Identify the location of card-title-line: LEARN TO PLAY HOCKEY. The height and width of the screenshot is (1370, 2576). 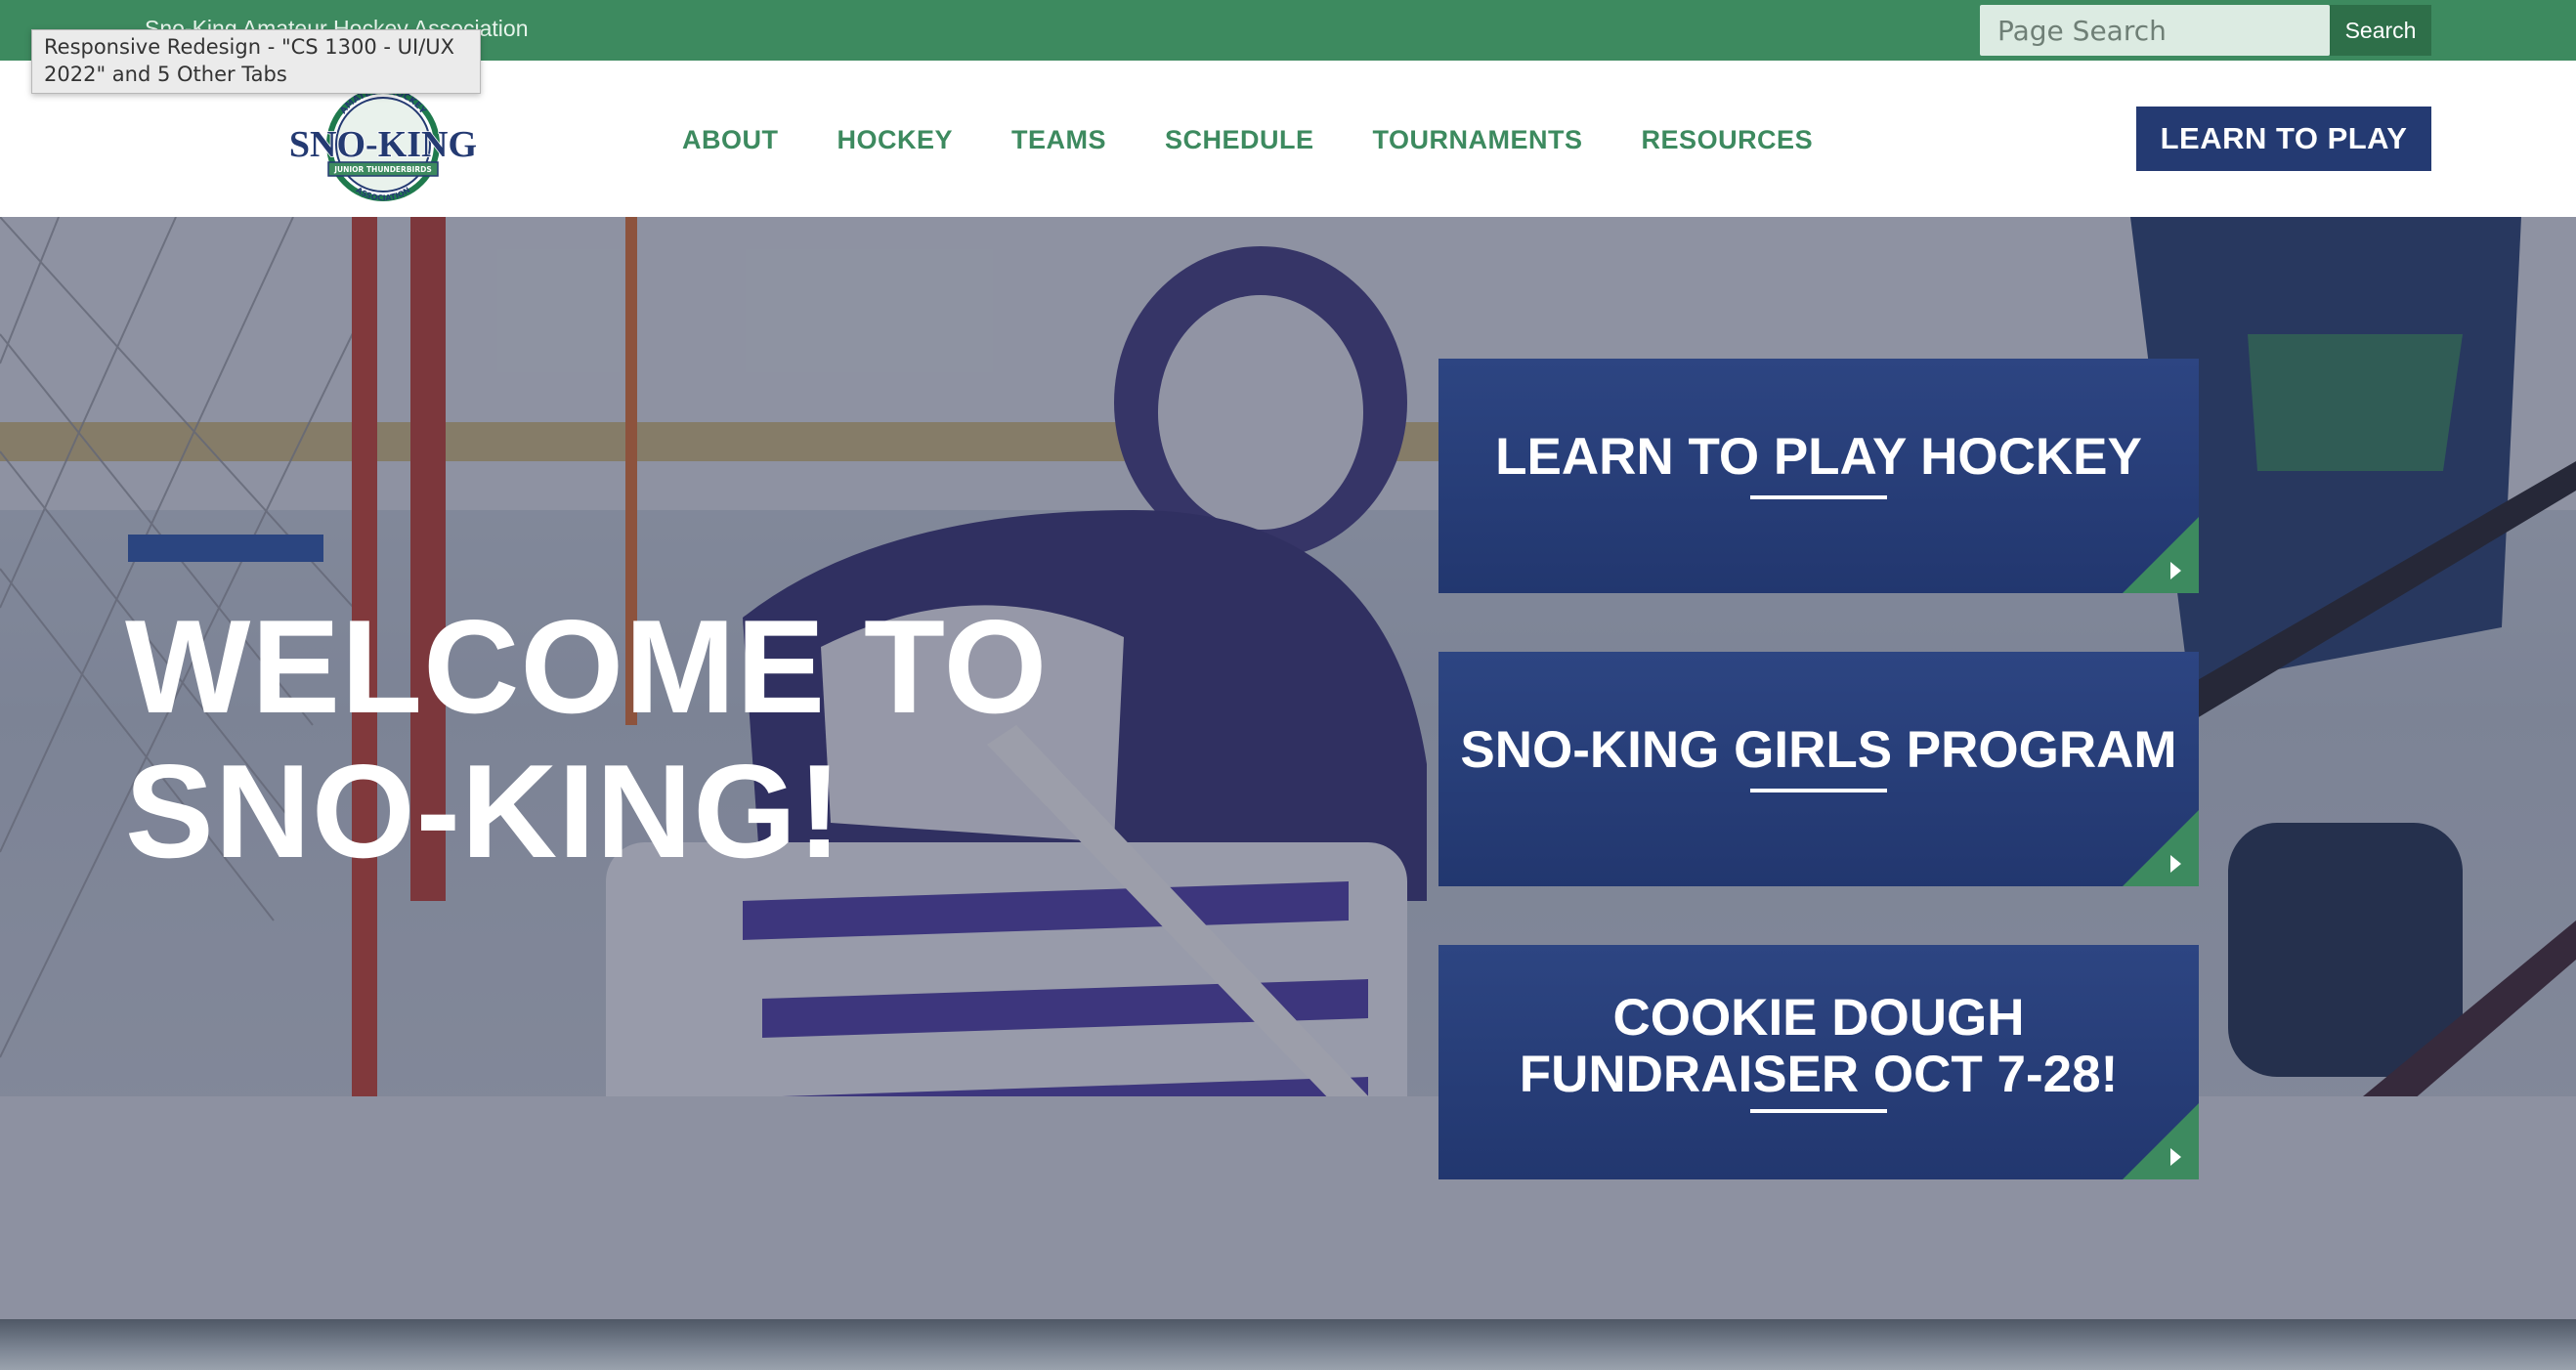
(1819, 457).